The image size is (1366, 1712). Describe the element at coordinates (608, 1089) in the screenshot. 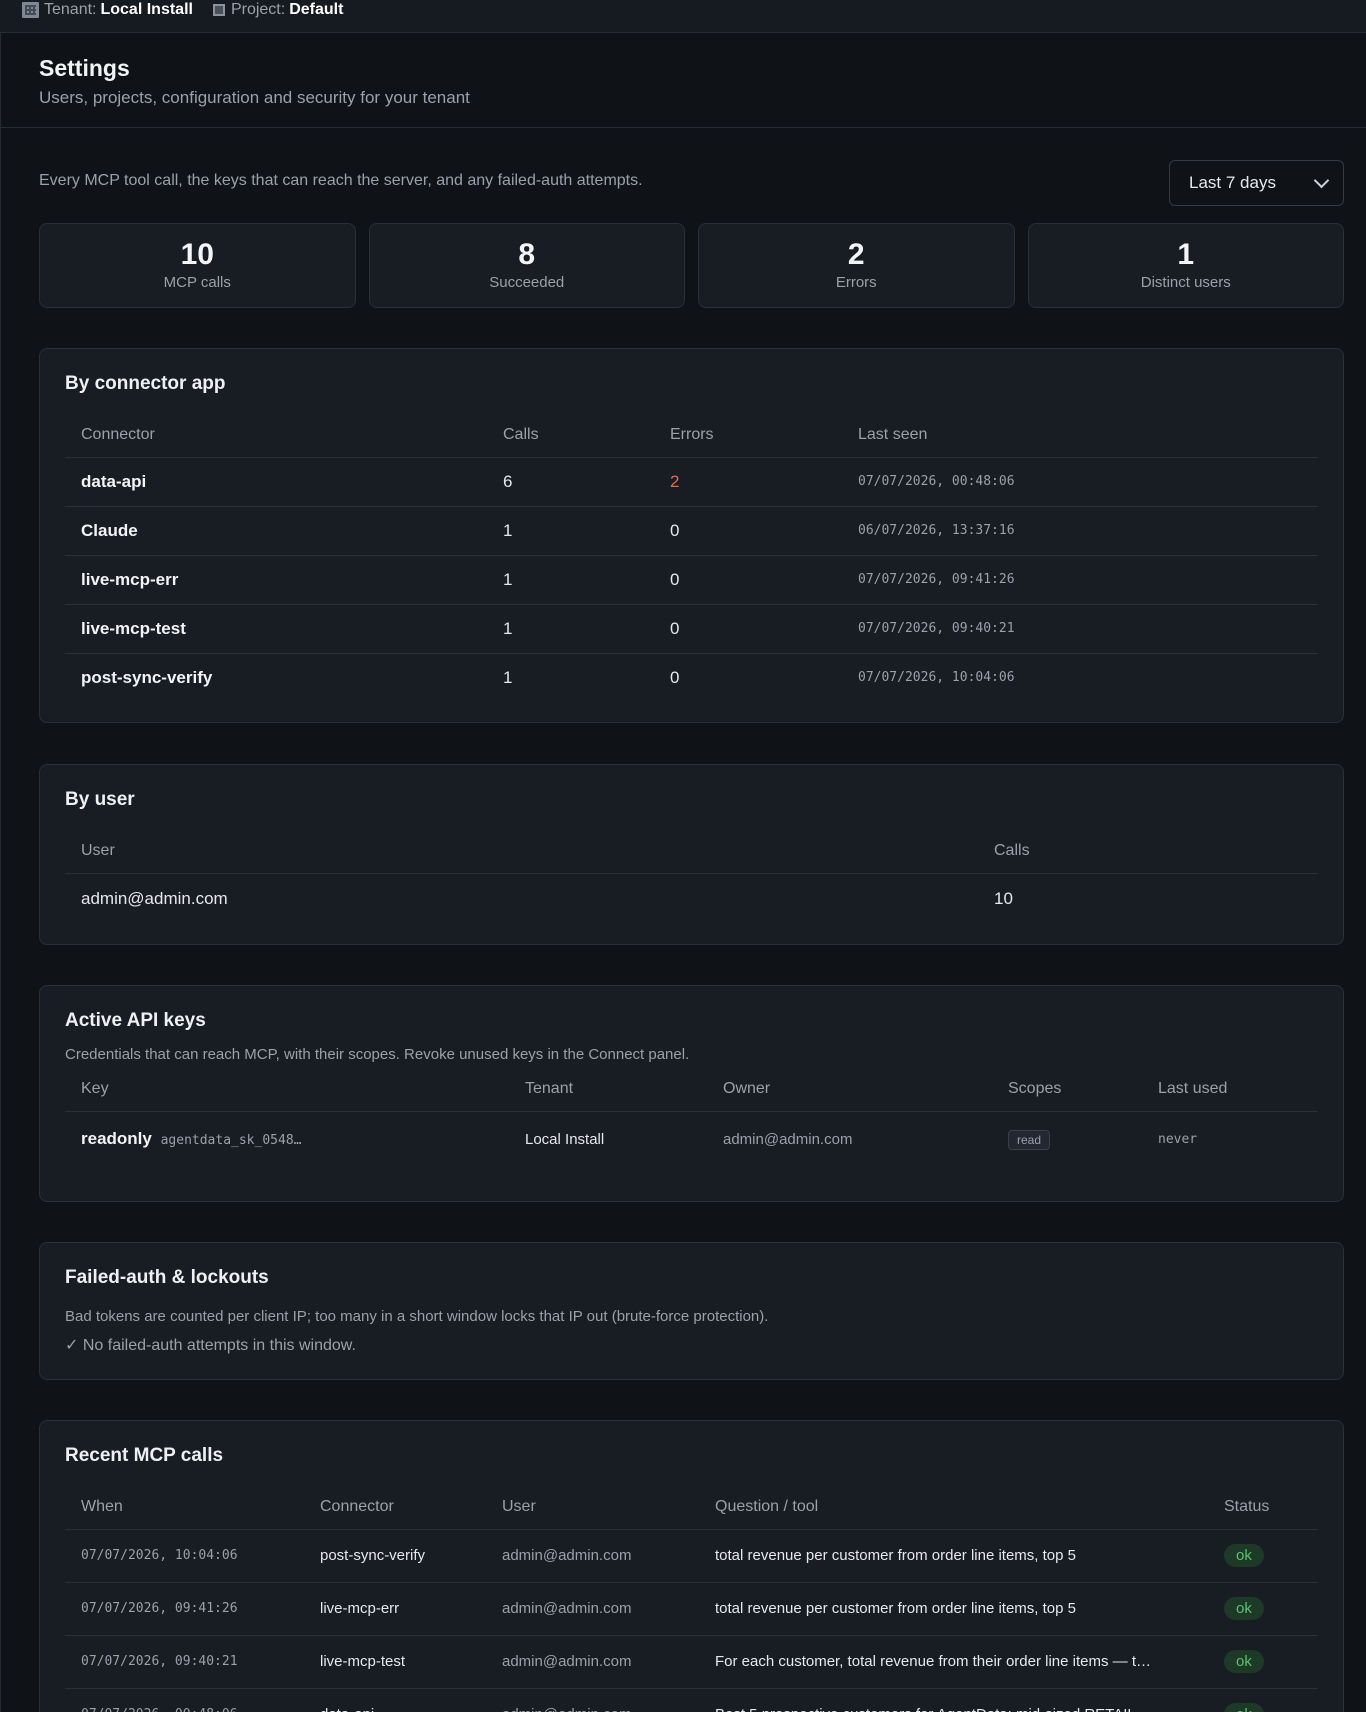

I see `column-header: Tenant` at that location.